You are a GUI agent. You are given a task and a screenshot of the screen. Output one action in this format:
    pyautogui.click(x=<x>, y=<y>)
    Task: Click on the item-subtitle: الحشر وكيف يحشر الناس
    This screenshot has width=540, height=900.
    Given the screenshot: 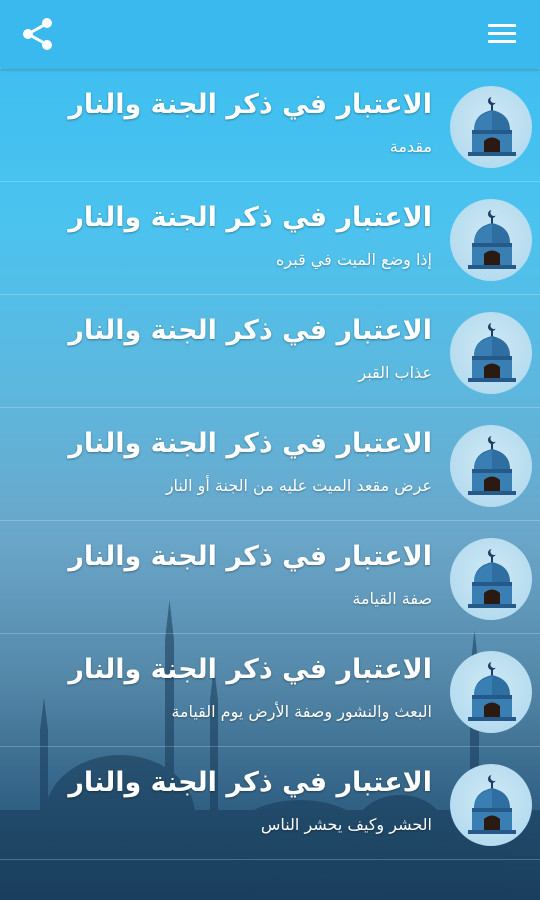 What is the action you would take?
    pyautogui.click(x=346, y=824)
    